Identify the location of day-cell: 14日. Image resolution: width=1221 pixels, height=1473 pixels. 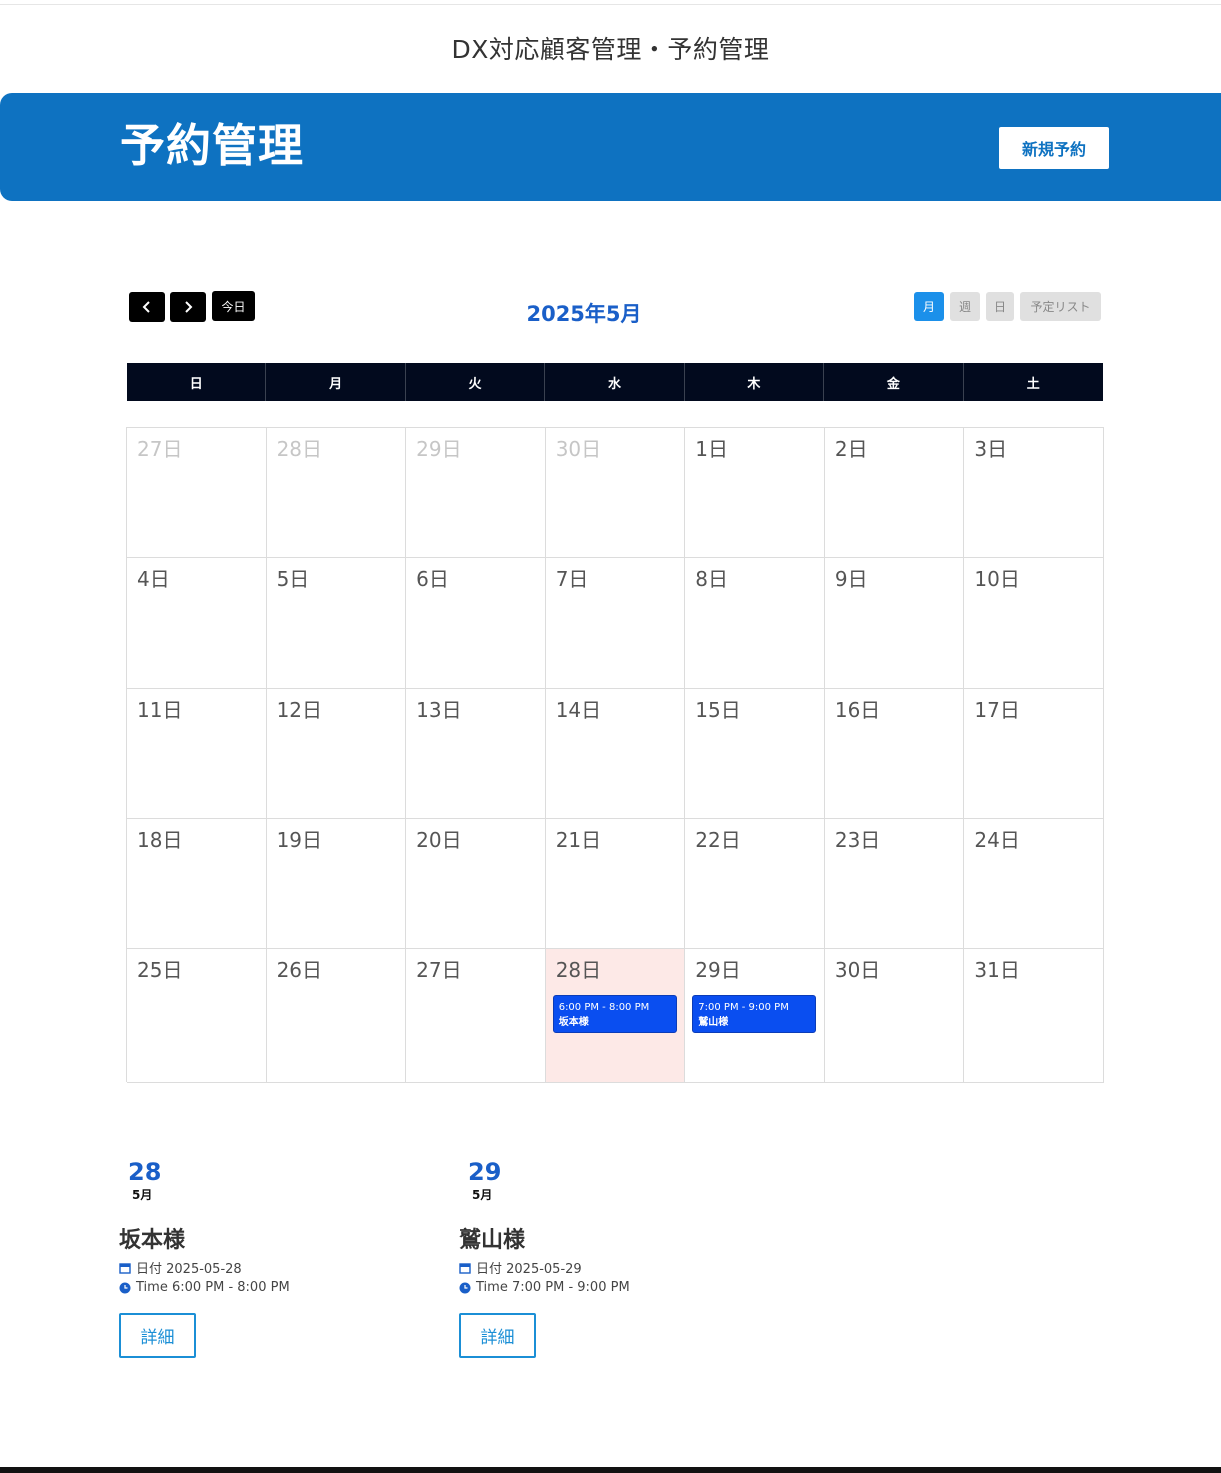
(615, 754).